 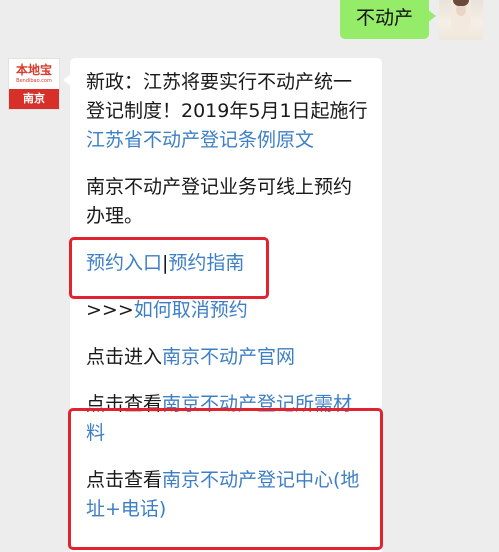 What do you see at coordinates (124, 263) in the screenshot?
I see `booking-entry-link: 预约入口` at bounding box center [124, 263].